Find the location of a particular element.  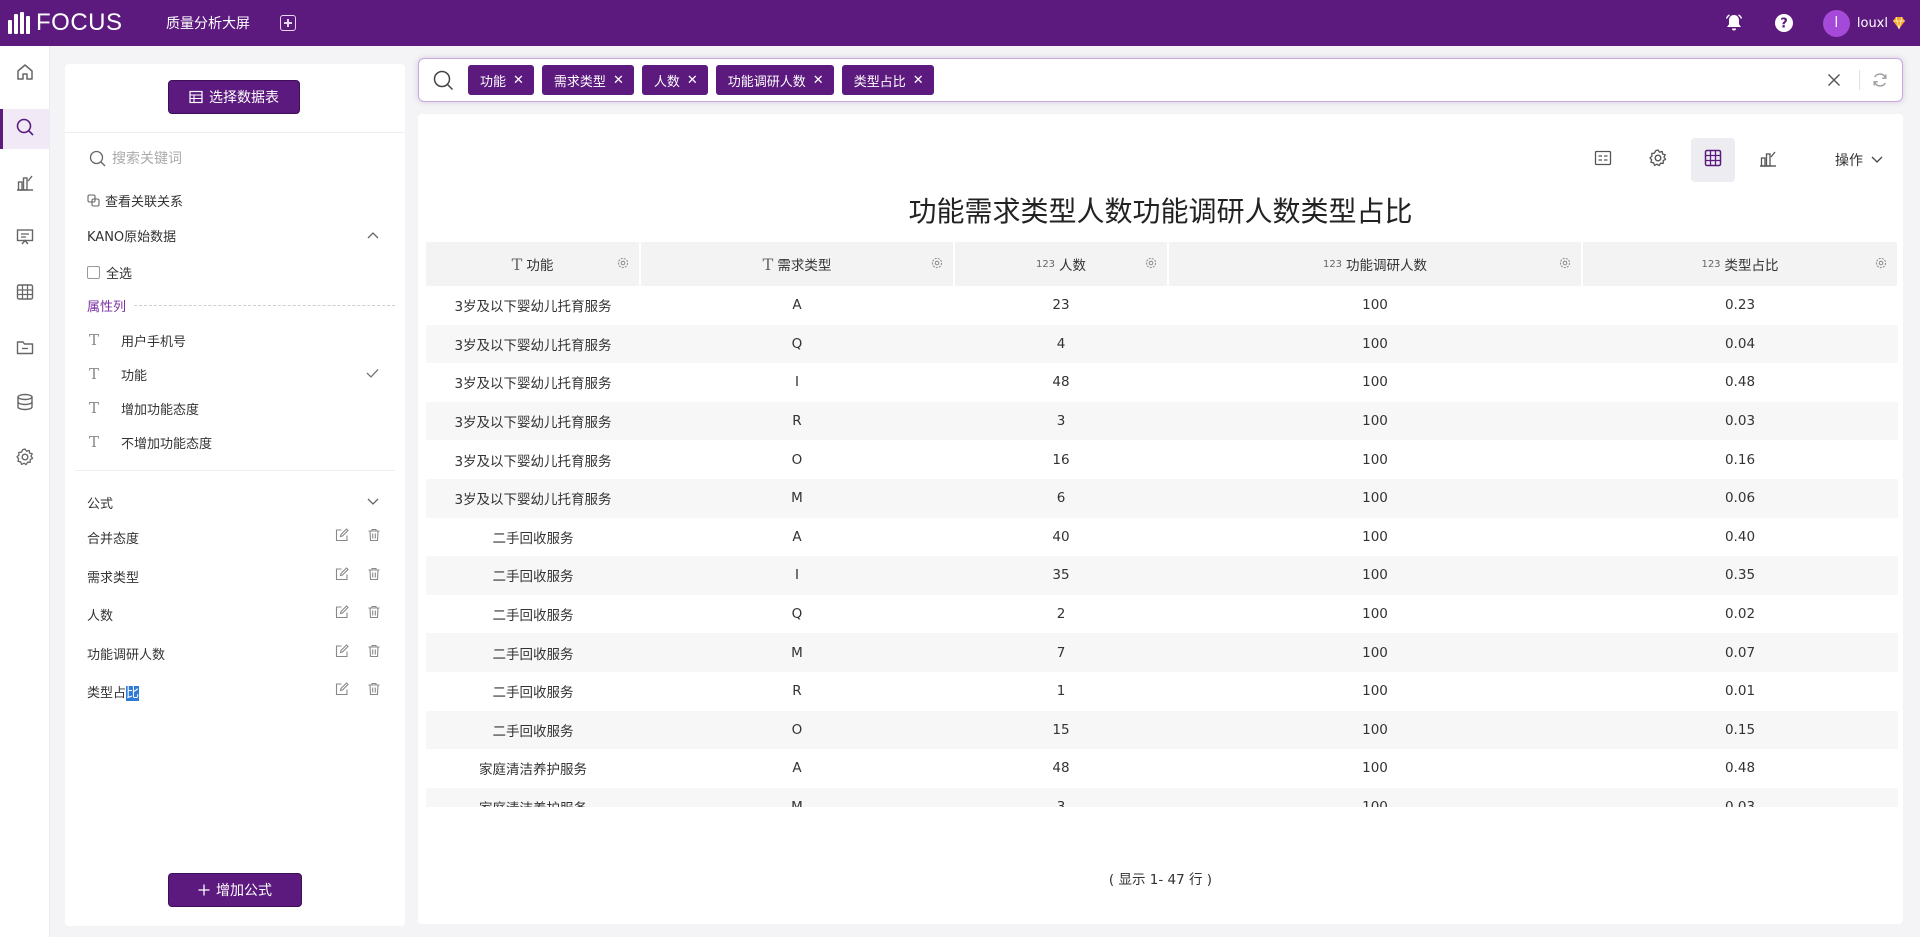

nav-folder is located at coordinates (25, 349).